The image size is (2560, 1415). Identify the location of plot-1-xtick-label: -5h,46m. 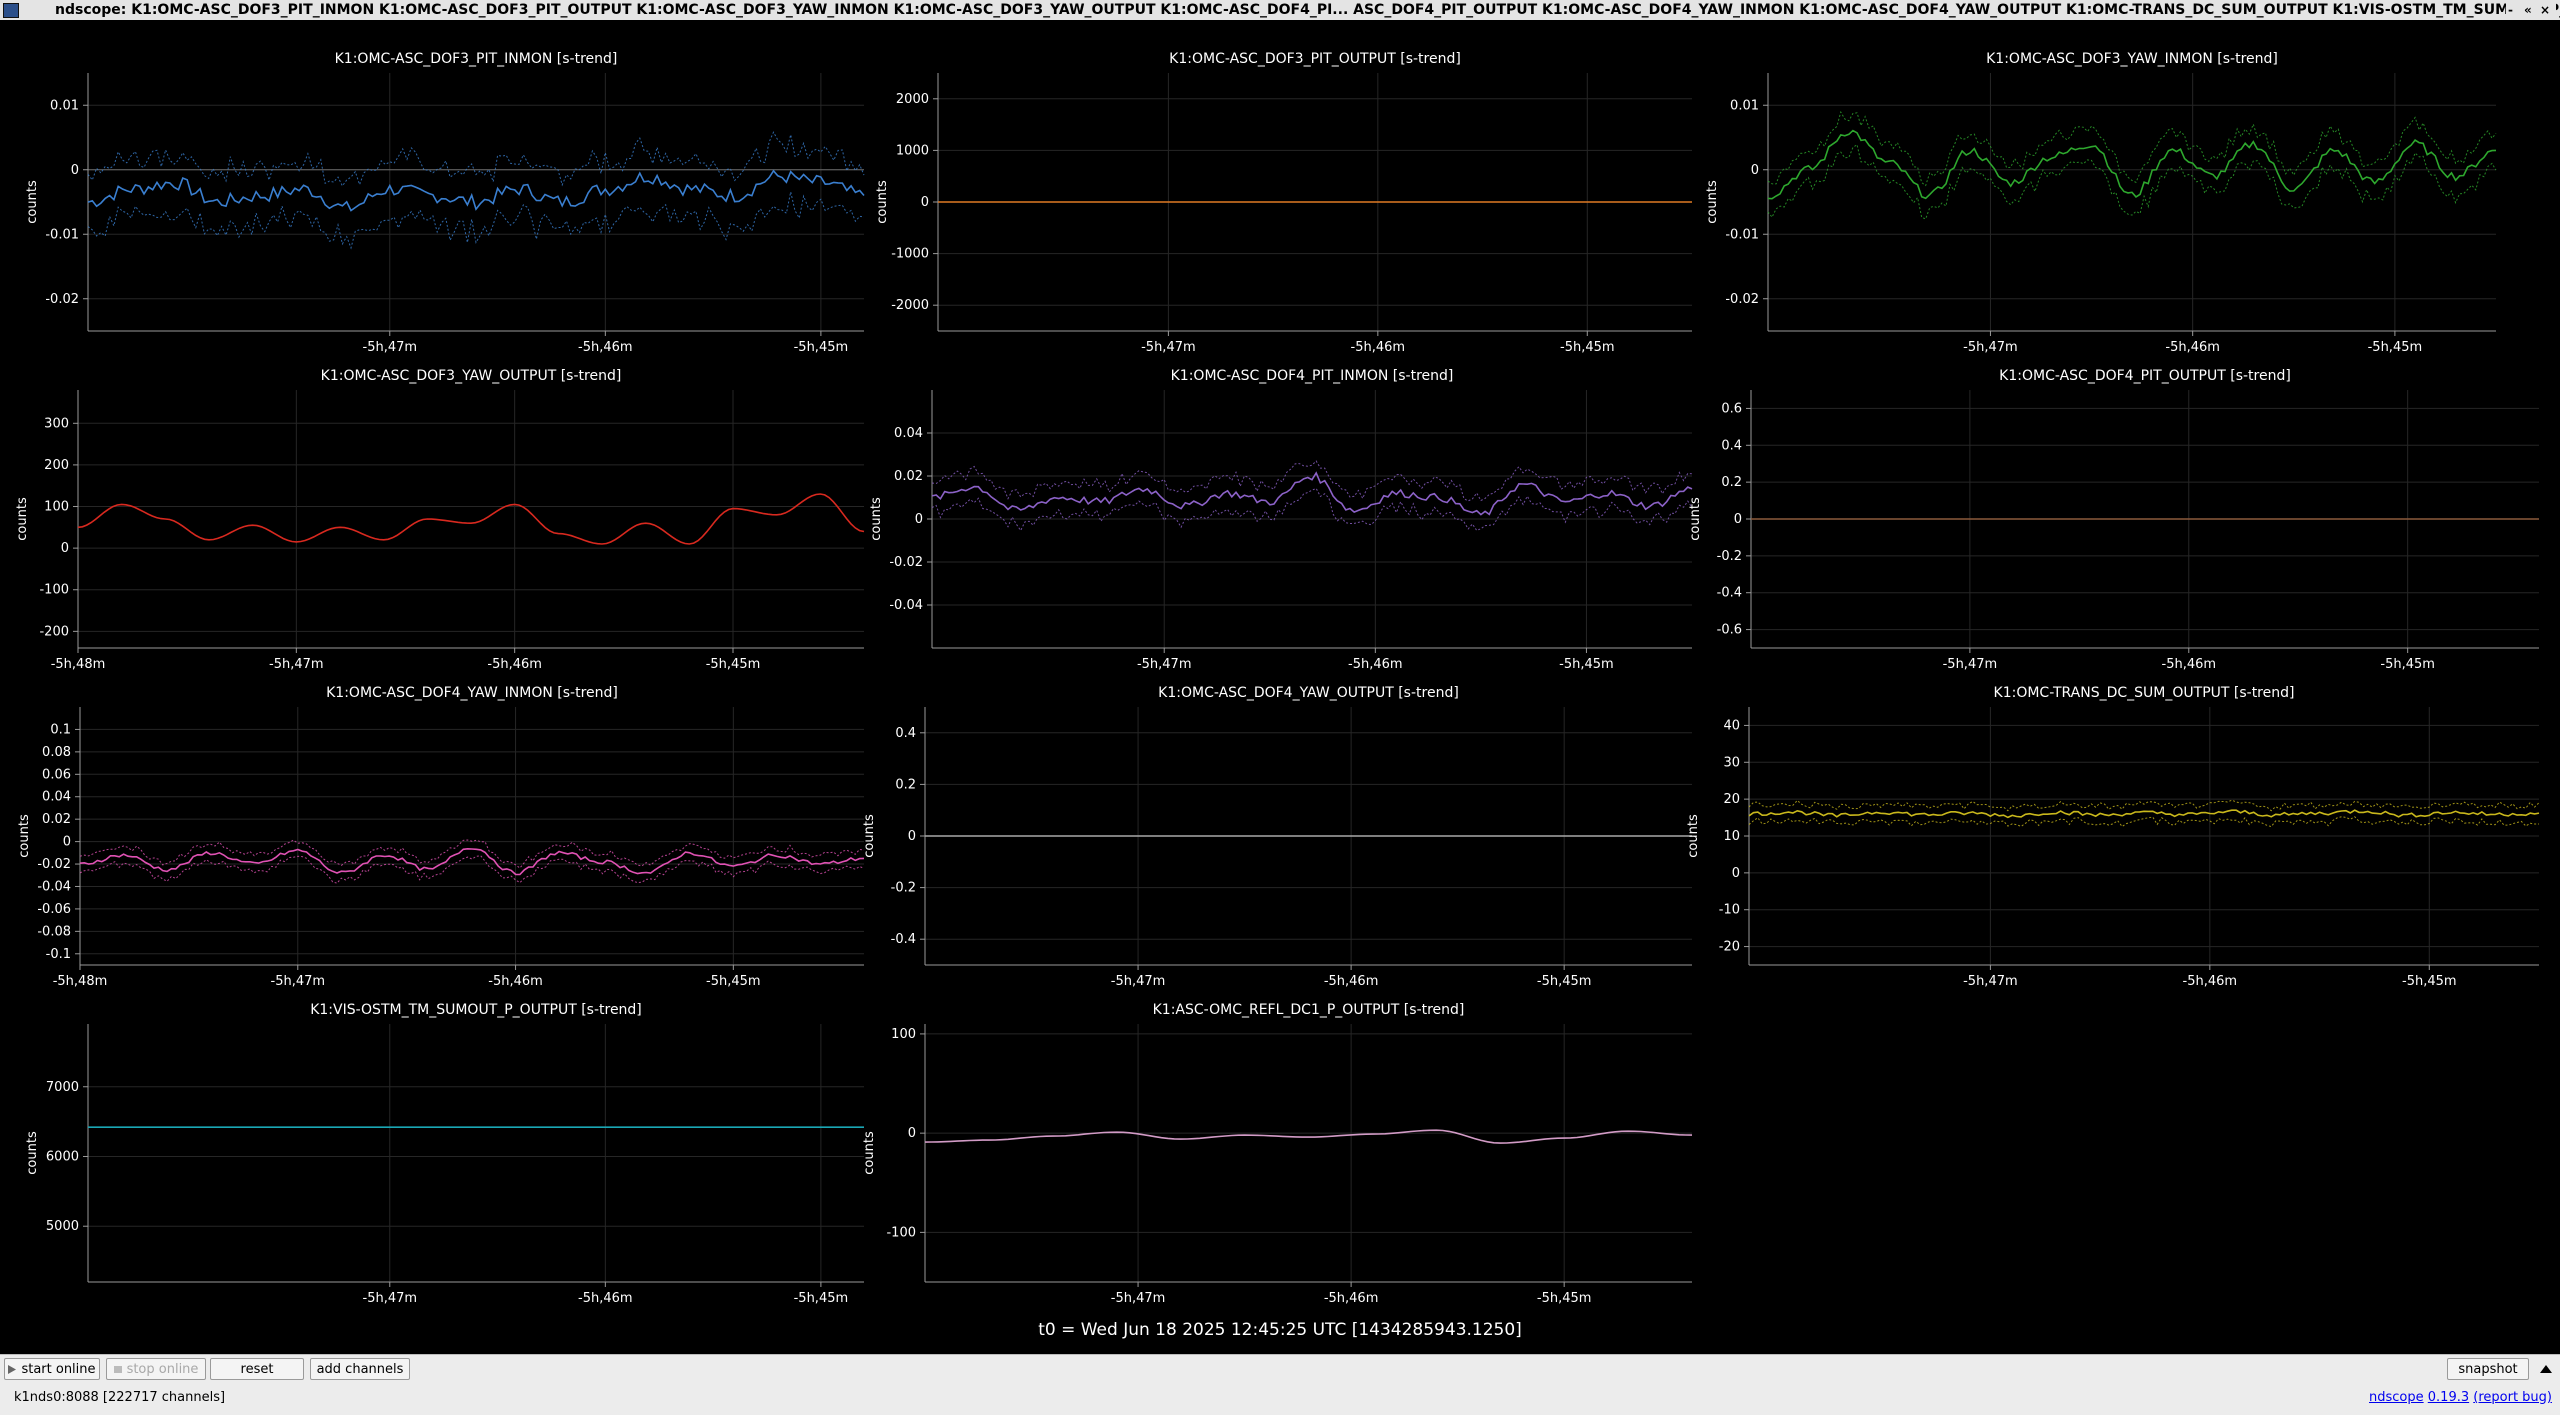
(605, 347).